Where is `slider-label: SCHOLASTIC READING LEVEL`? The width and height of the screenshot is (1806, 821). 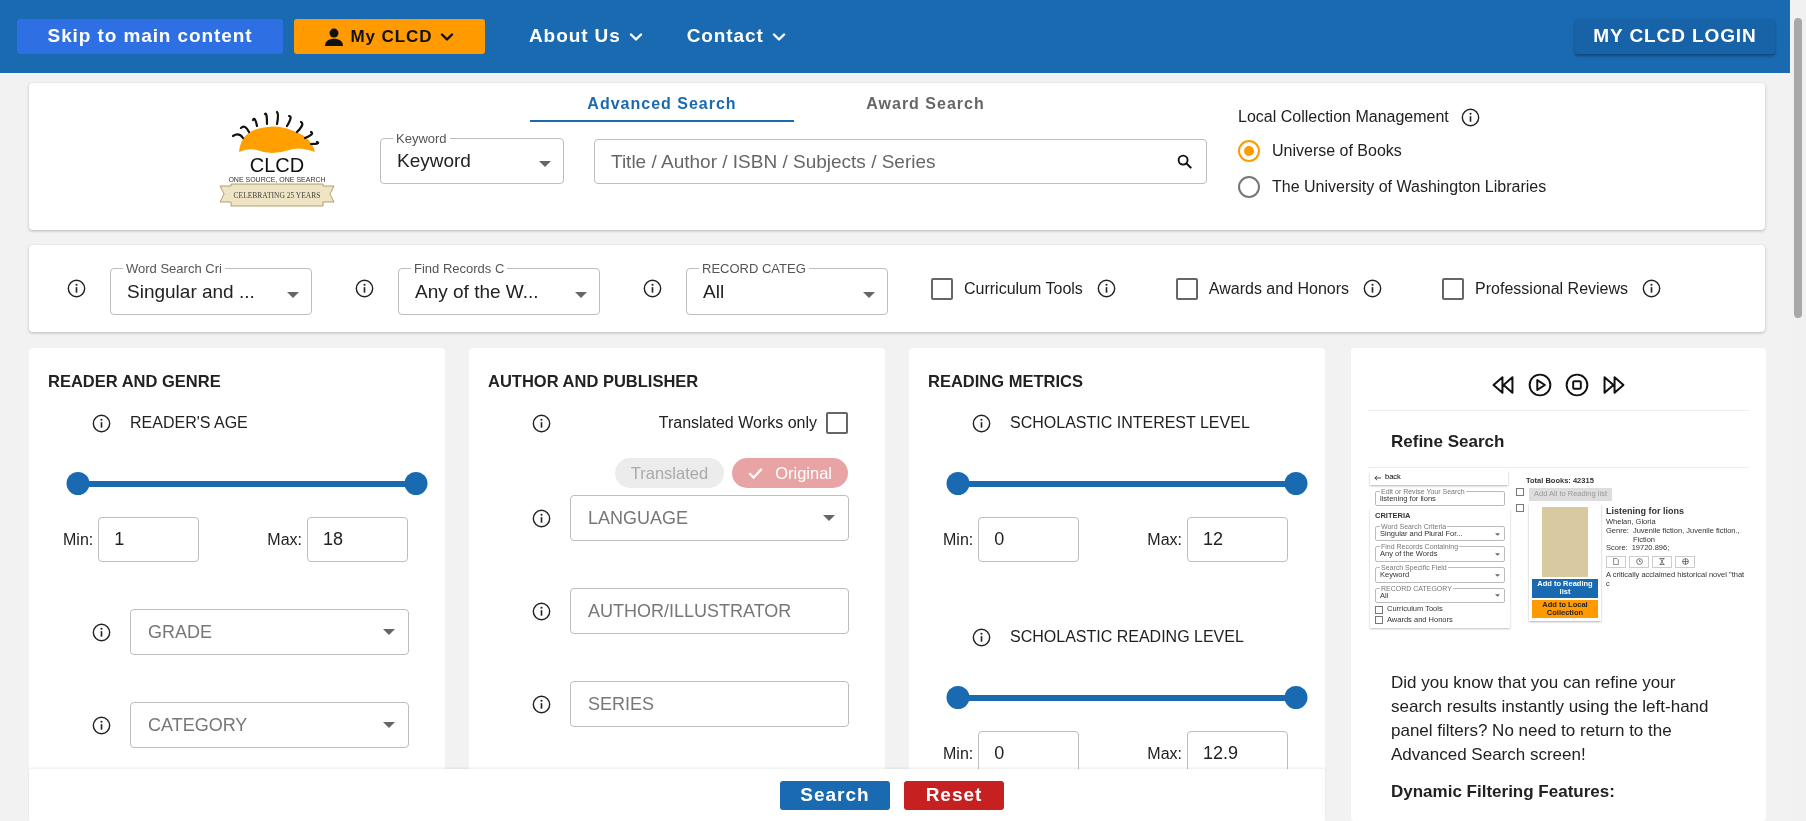
slider-label: SCHOLASTIC READING LEVEL is located at coordinates (1127, 637).